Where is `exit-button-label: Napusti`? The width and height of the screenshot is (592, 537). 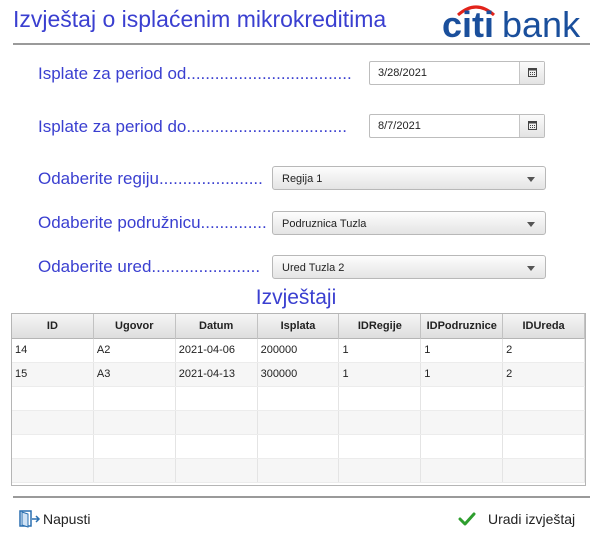
exit-button-label: Napusti is located at coordinates (67, 519).